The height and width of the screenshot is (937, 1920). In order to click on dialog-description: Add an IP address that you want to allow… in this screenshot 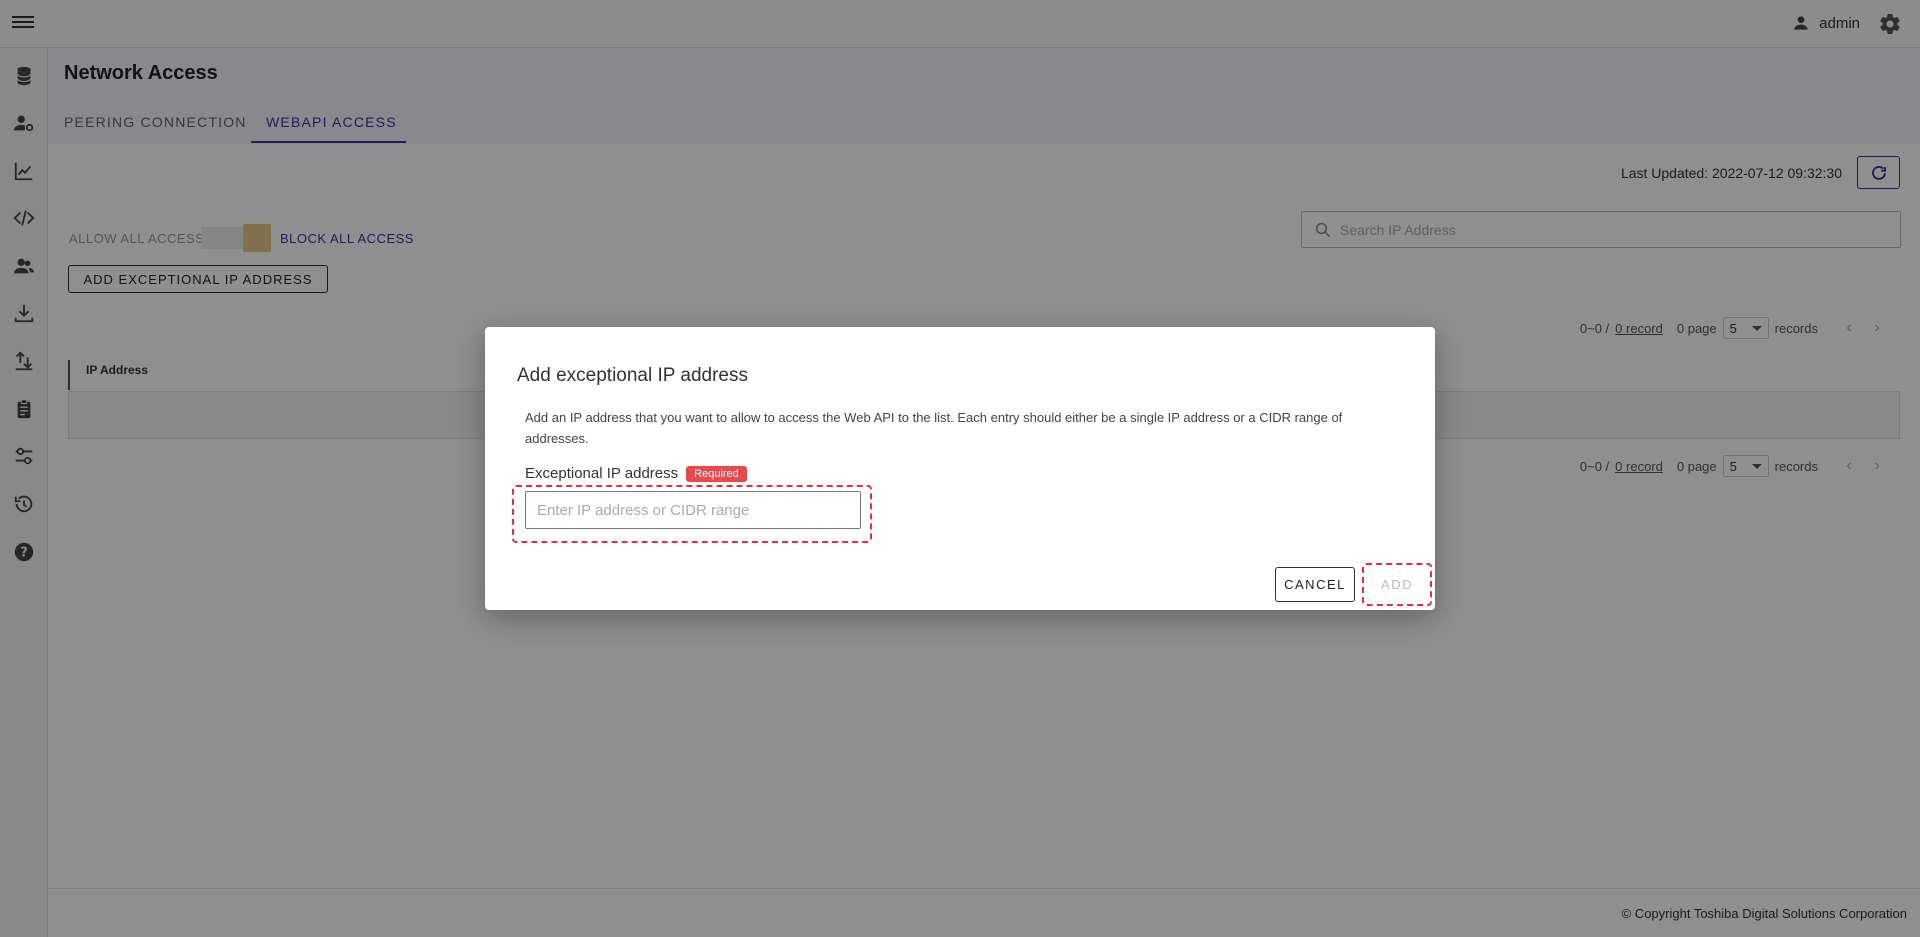, I will do `click(934, 428)`.